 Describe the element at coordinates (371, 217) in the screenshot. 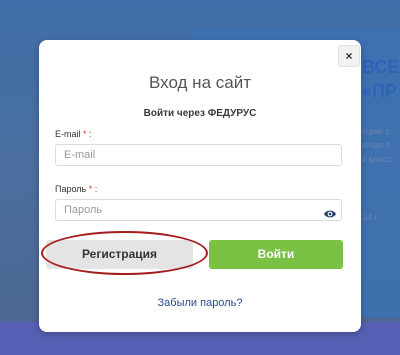

I see `background-text-line: 24 г.` at that location.